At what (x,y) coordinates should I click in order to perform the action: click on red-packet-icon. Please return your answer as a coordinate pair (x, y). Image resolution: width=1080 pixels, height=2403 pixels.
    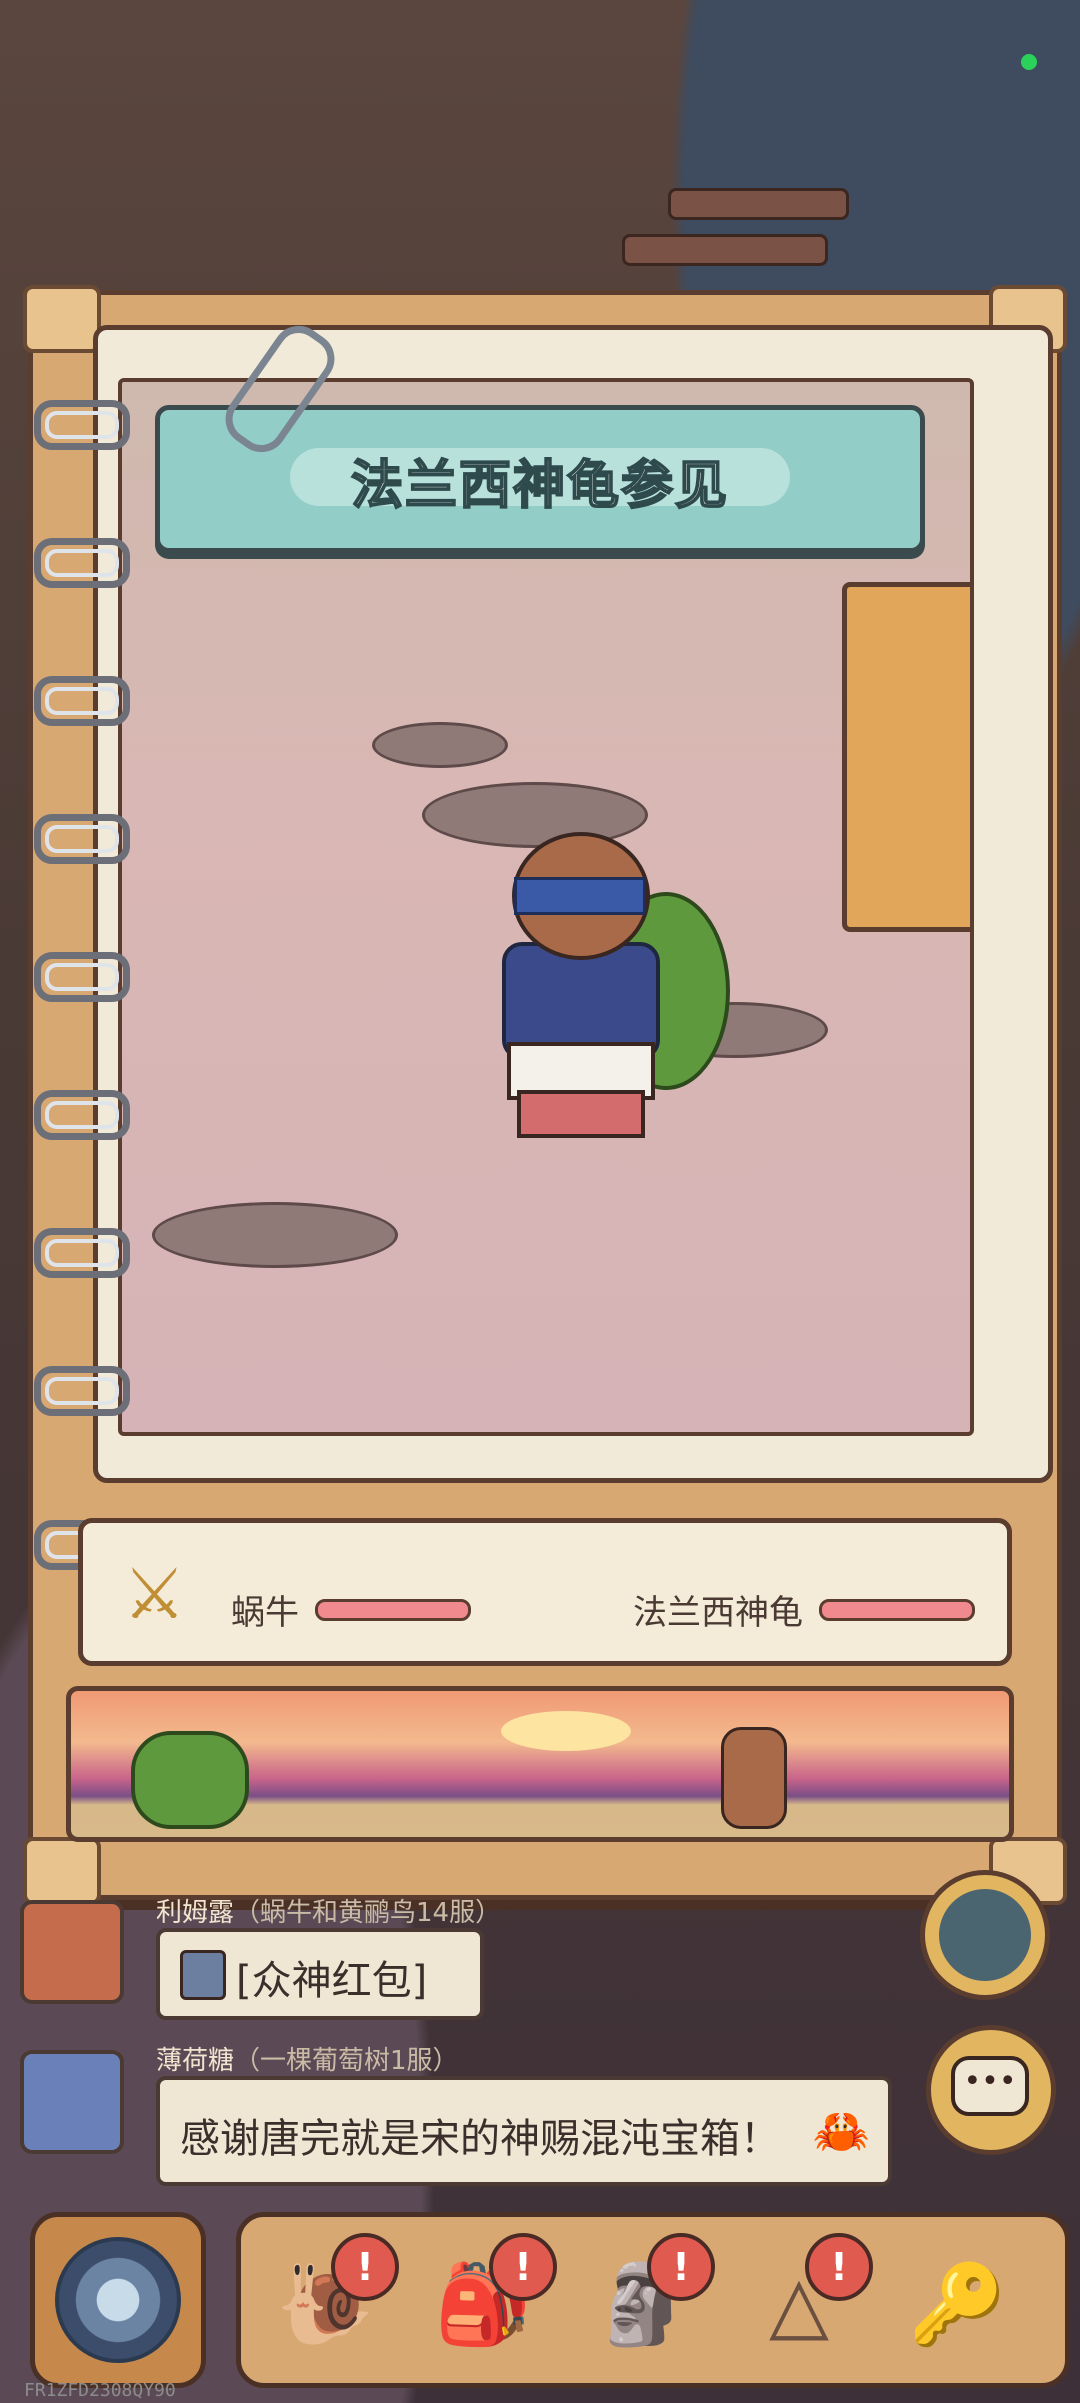
    Looking at the image, I should click on (203, 1975).